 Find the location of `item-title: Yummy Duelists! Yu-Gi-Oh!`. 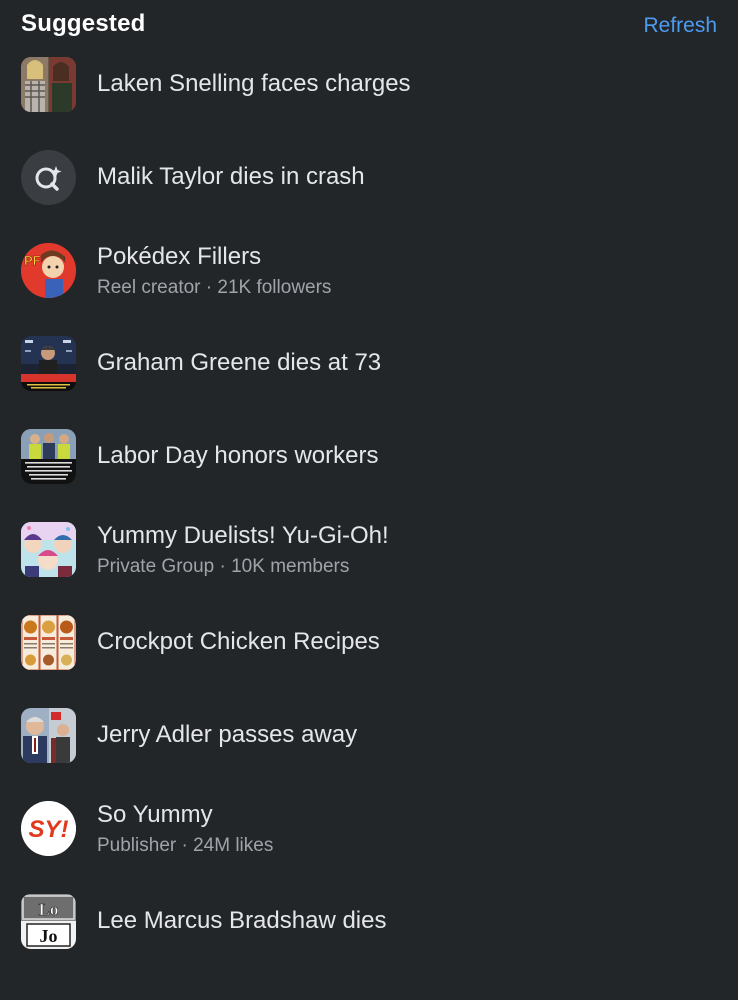

item-title: Yummy Duelists! Yu-Gi-Oh! is located at coordinates (243, 535).